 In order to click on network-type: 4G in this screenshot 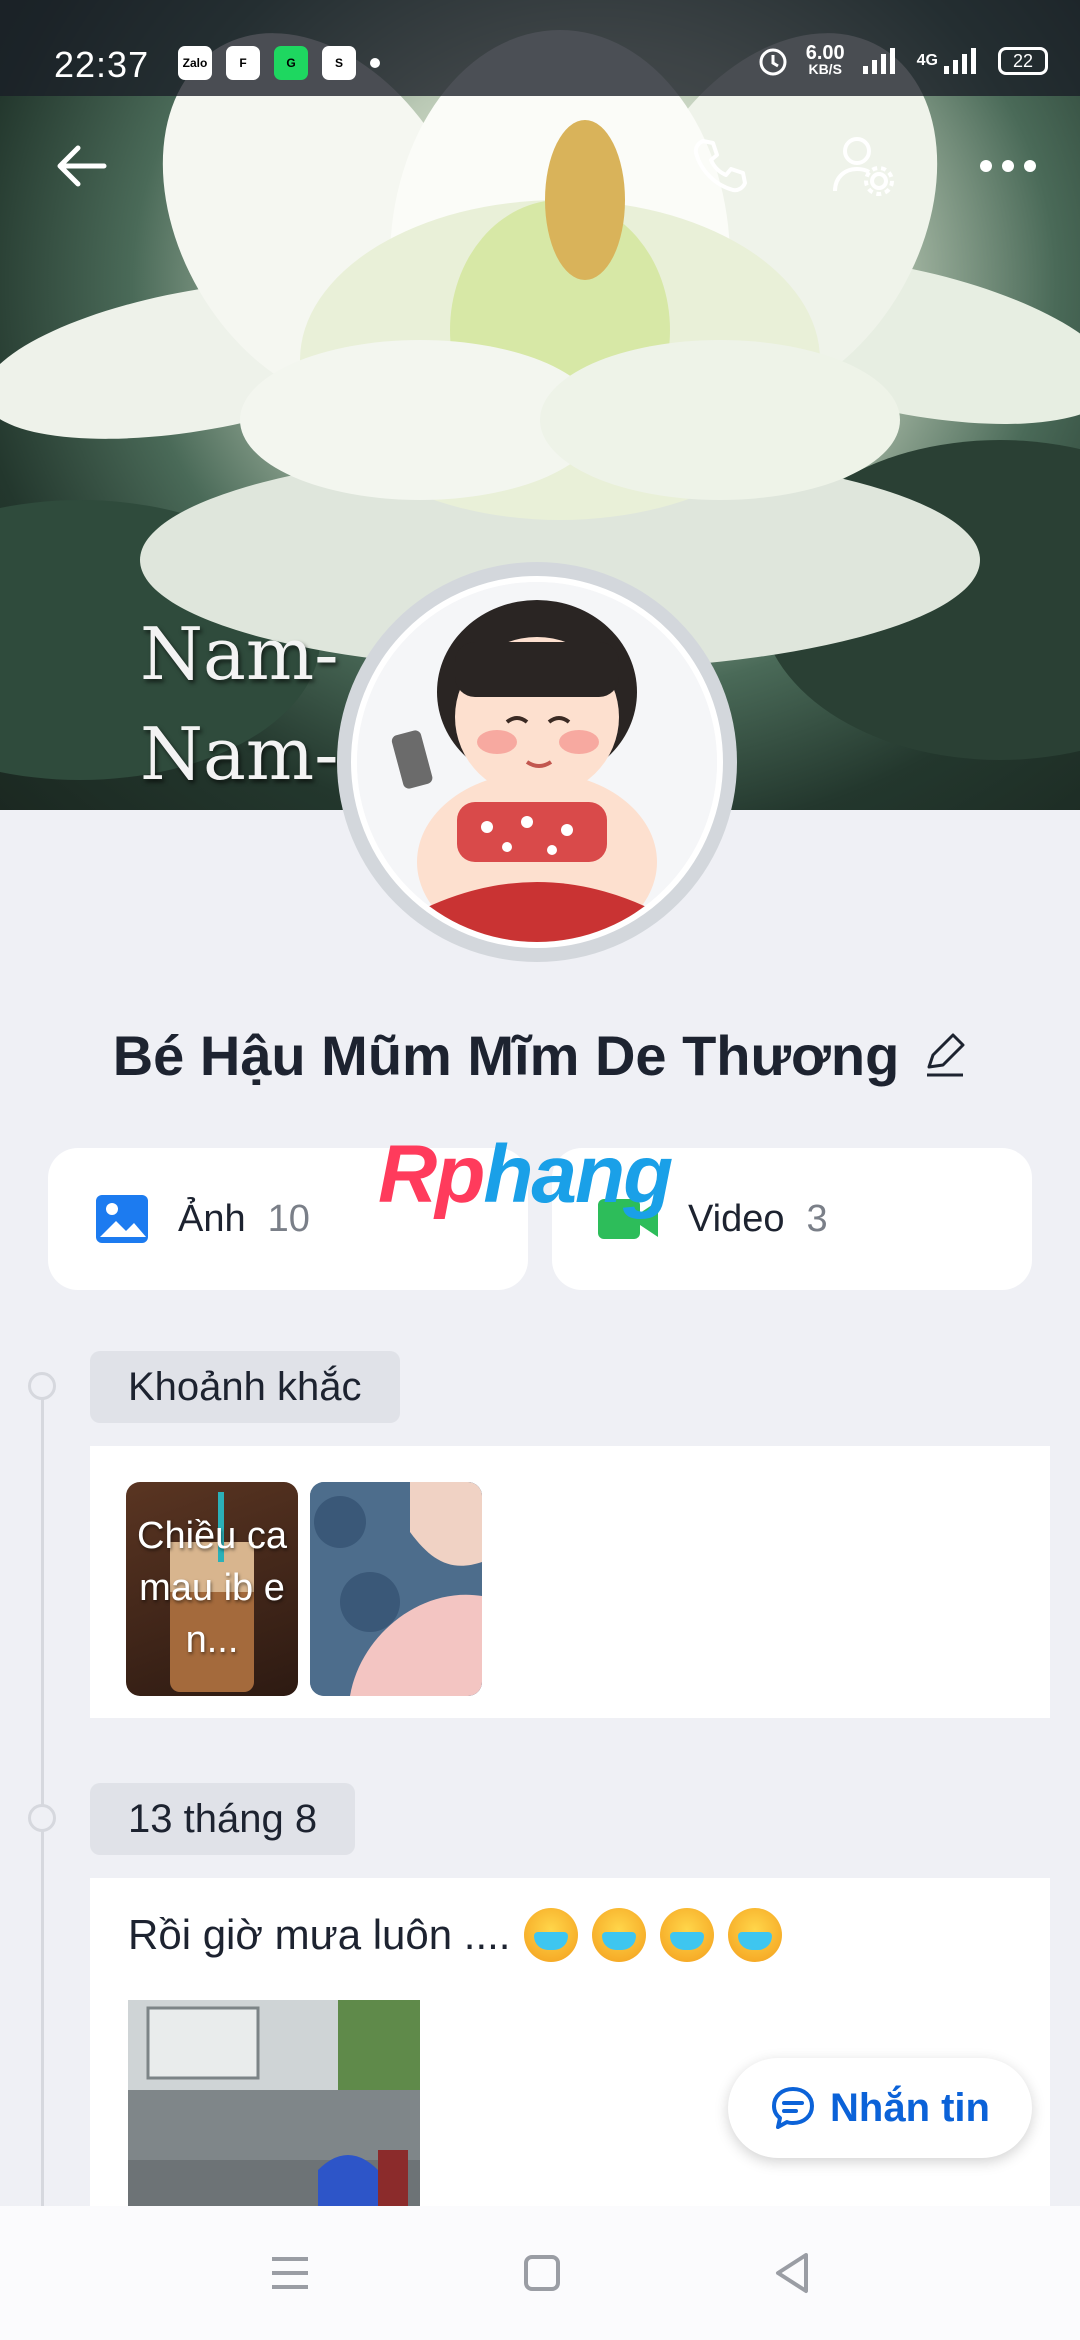, I will do `click(927, 60)`.